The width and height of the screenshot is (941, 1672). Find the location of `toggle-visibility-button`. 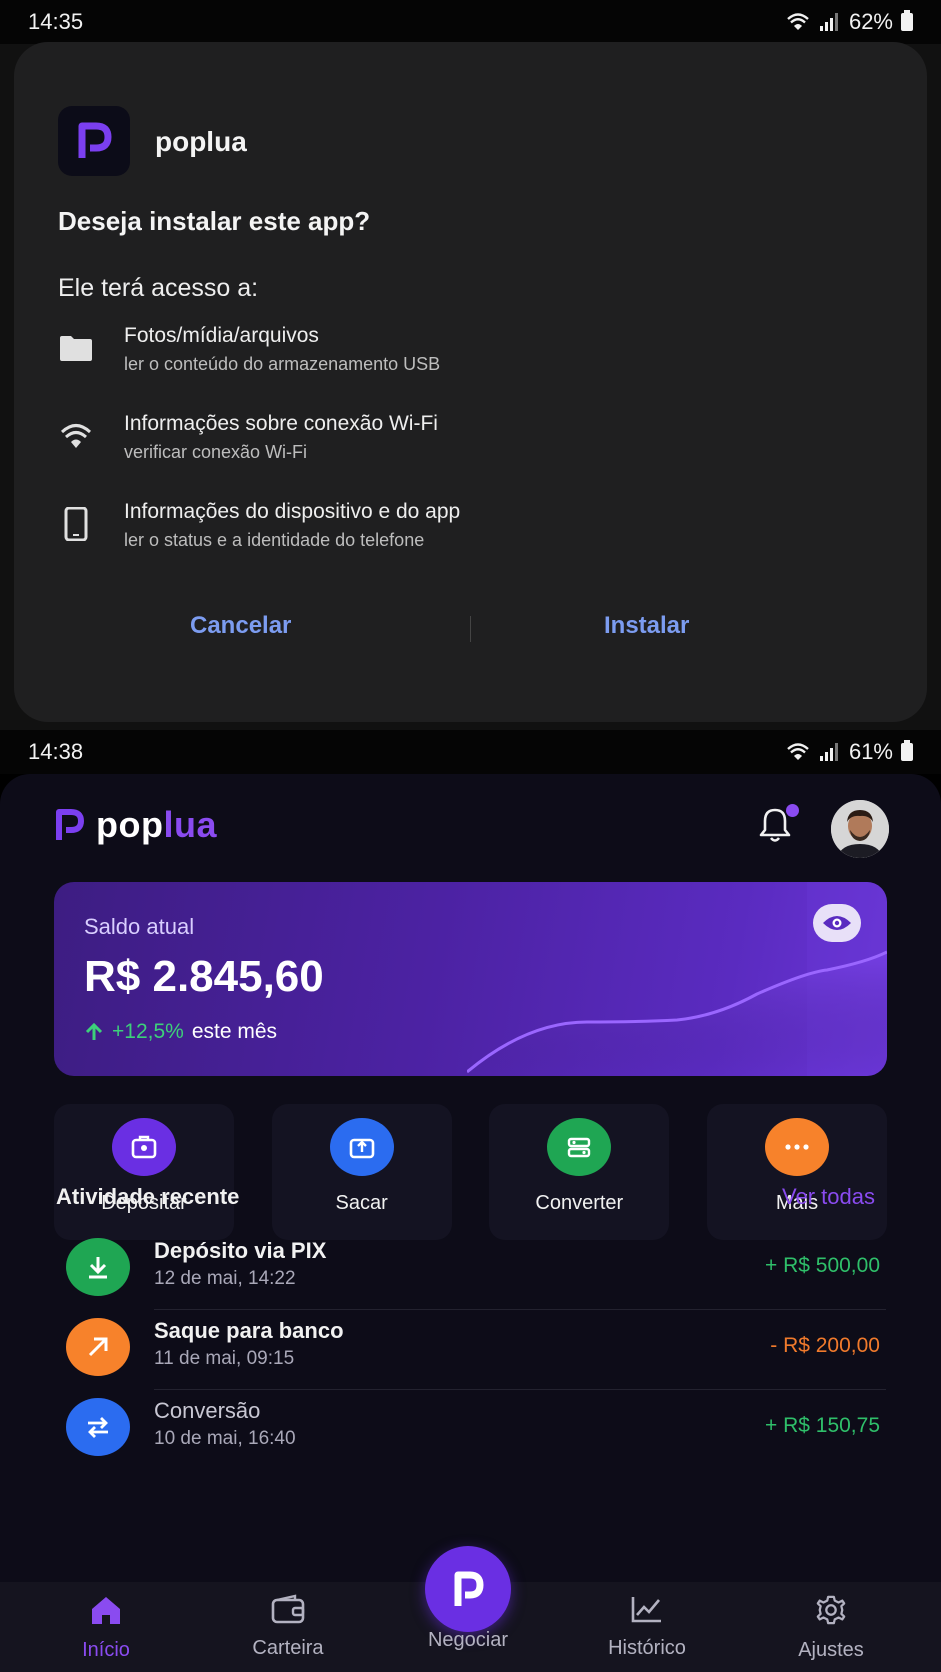

toggle-visibility-button is located at coordinates (837, 923).